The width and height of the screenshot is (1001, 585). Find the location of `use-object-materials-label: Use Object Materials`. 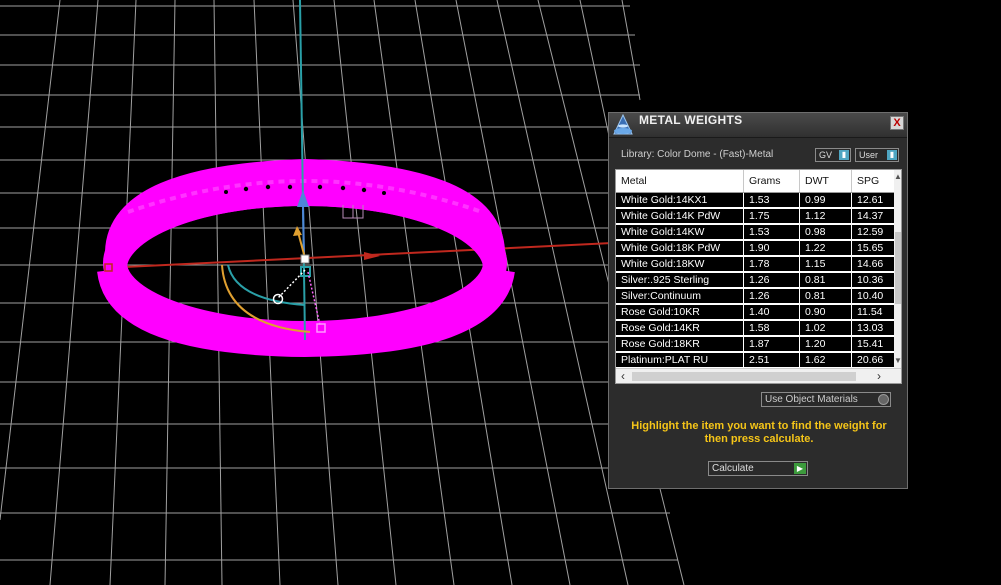

use-object-materials-label: Use Object Materials is located at coordinates (811, 399).